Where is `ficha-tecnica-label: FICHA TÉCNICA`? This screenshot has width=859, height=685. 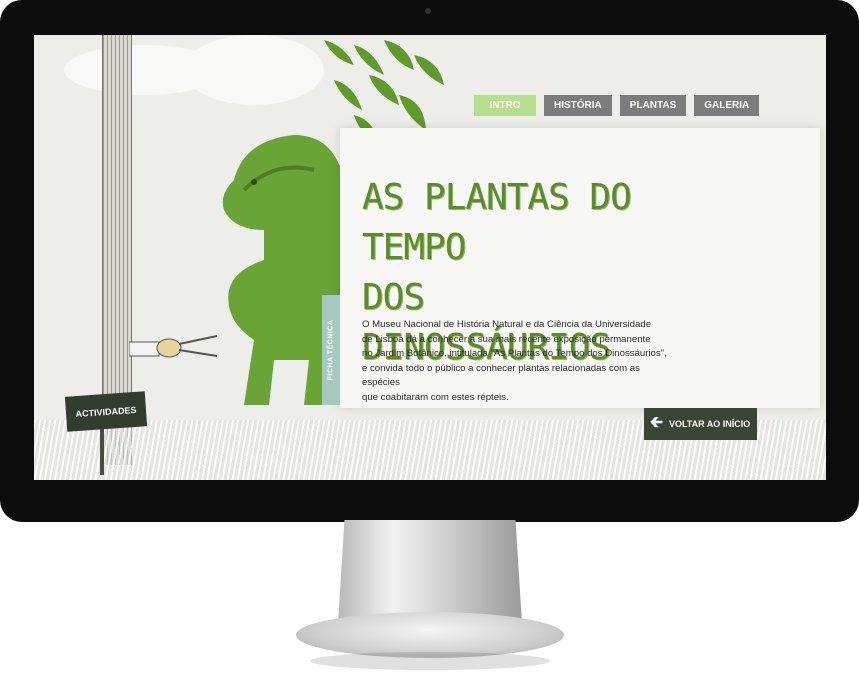
ficha-tecnica-label: FICHA TÉCNICA is located at coordinates (331, 350).